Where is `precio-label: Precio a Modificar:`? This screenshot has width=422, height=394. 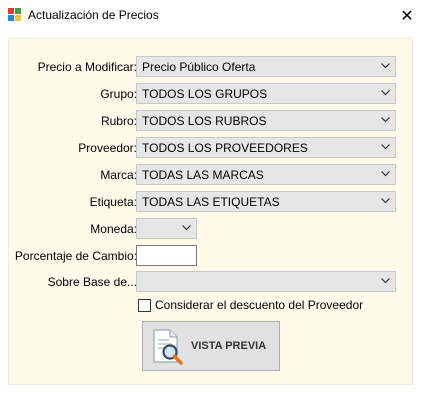
precio-label: Precio a Modificar: is located at coordinates (87, 67).